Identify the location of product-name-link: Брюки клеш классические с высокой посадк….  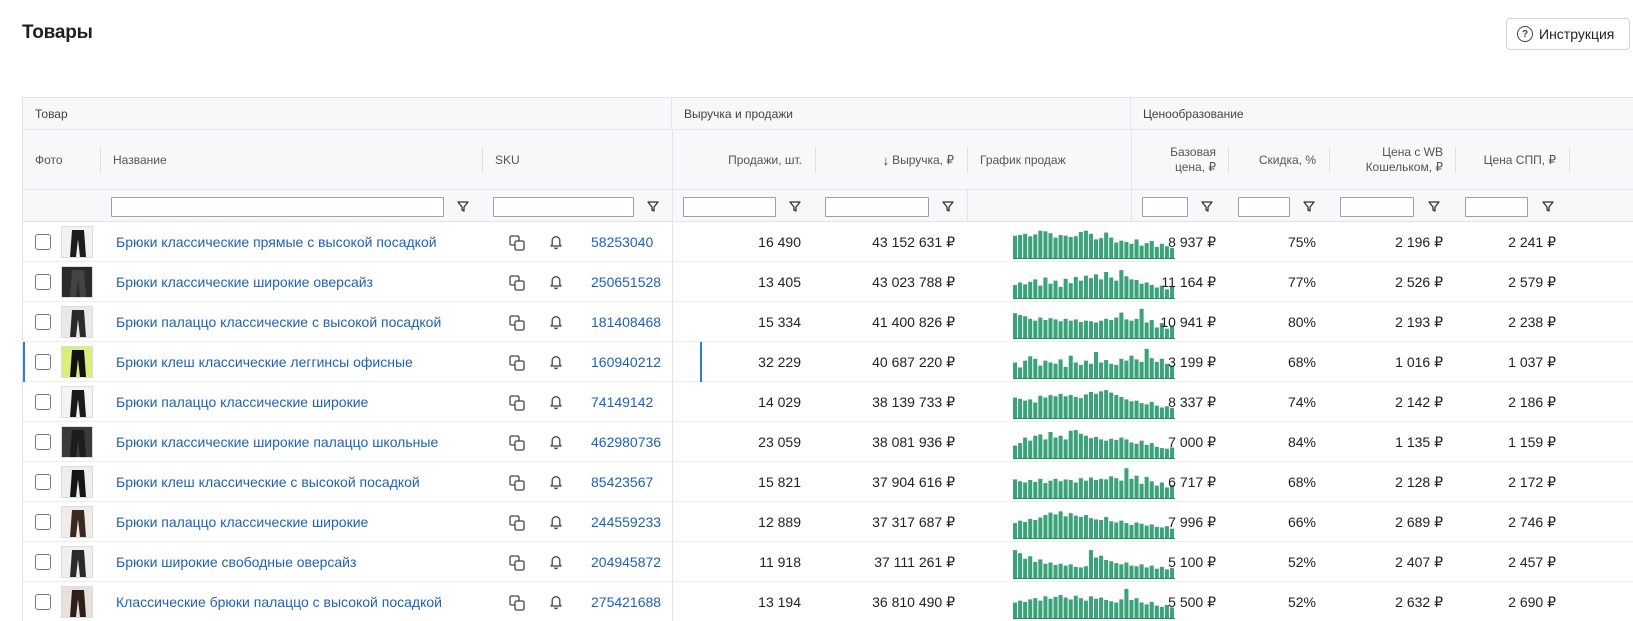
(268, 482).